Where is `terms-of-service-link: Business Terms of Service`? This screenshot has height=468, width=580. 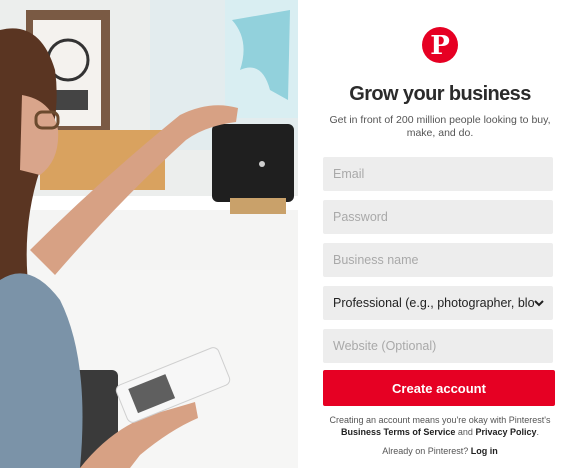 terms-of-service-link: Business Terms of Service is located at coordinates (398, 432).